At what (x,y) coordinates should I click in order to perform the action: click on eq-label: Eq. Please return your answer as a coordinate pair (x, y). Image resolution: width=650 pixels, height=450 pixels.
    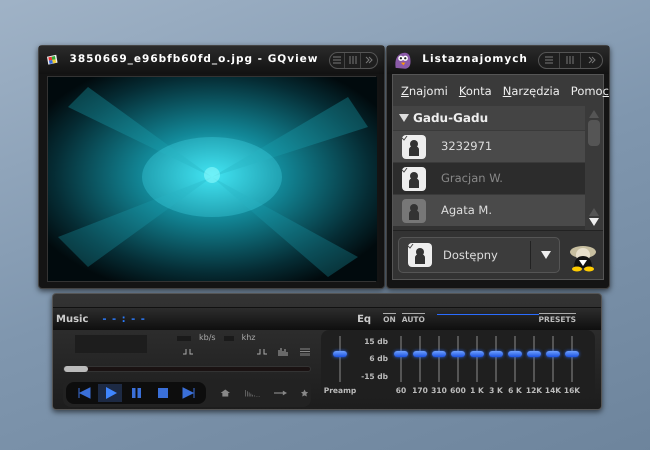
    Looking at the image, I should click on (364, 319).